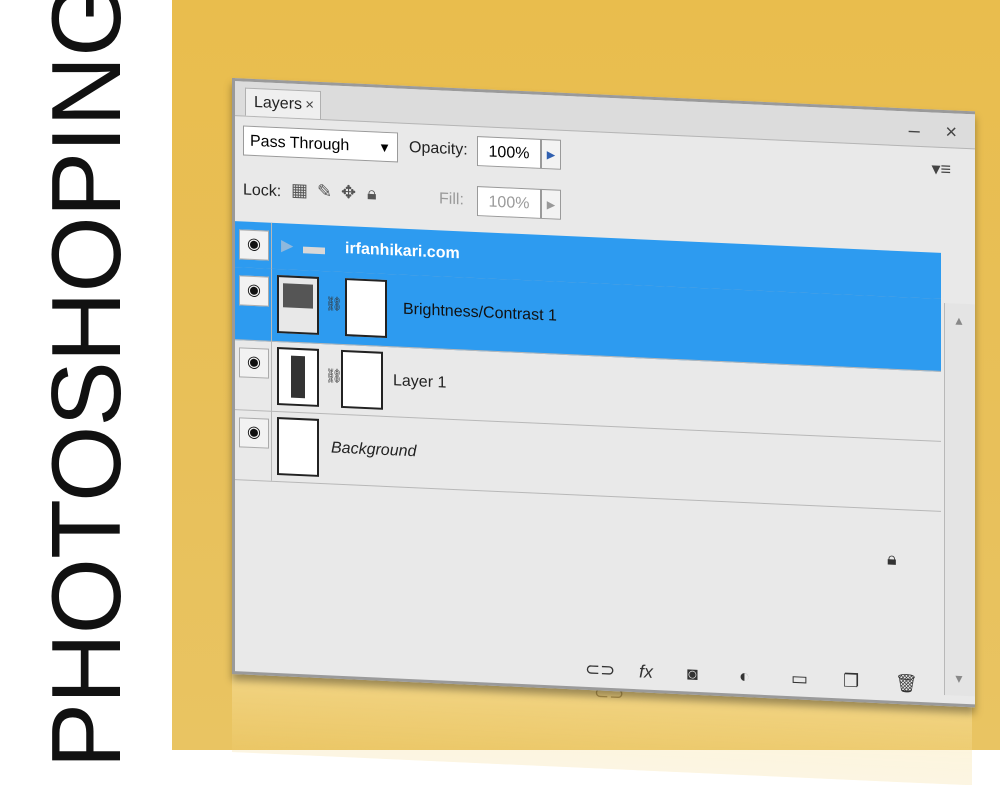 This screenshot has width=1000, height=785. I want to click on layer-name: Brightness/Contrast 1, so click(480, 312).